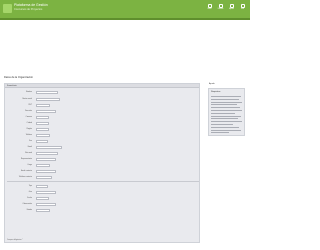 The image size is (320, 250). I want to click on form-row: Representante, so click(102, 159).